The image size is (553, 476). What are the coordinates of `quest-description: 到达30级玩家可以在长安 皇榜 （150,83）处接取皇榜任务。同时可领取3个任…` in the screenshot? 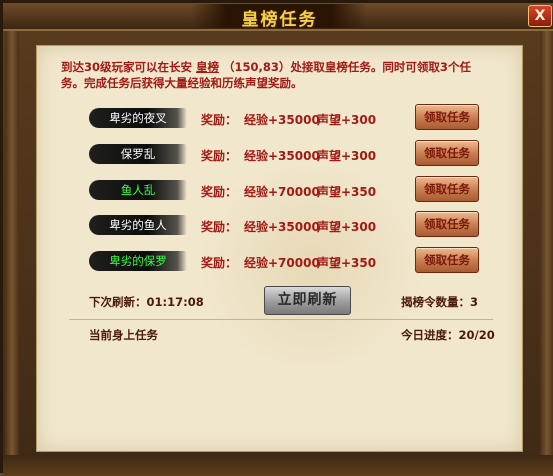 It's located at (276, 75).